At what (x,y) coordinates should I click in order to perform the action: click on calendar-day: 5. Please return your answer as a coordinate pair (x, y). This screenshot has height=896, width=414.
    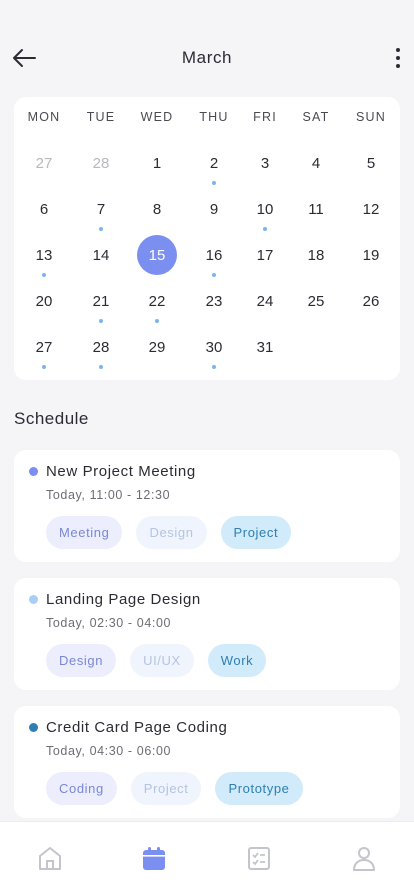
    Looking at the image, I should click on (371, 163).